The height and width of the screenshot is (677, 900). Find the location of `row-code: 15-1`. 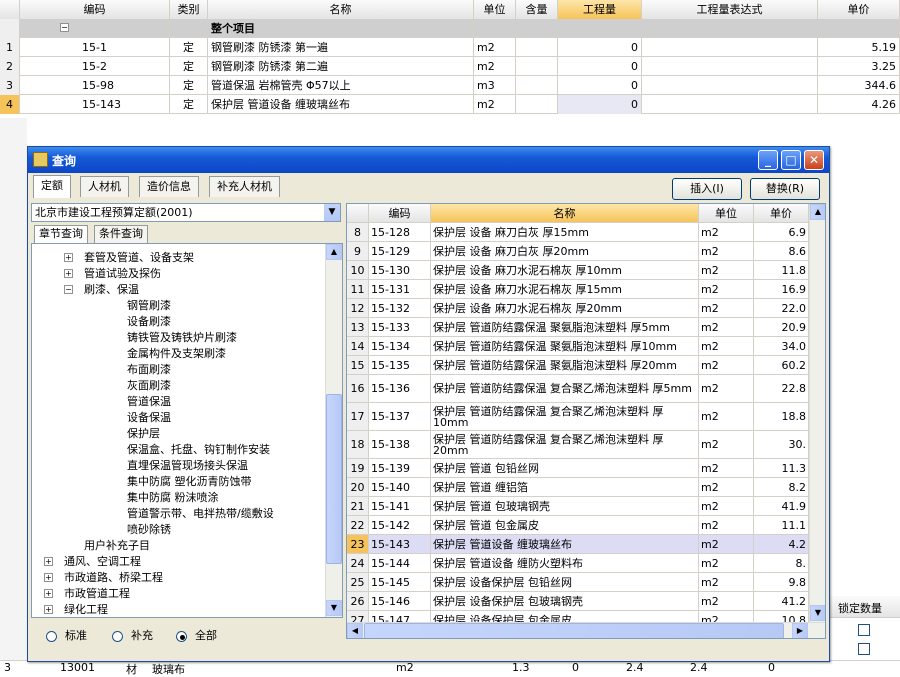

row-code: 15-1 is located at coordinates (95, 47).